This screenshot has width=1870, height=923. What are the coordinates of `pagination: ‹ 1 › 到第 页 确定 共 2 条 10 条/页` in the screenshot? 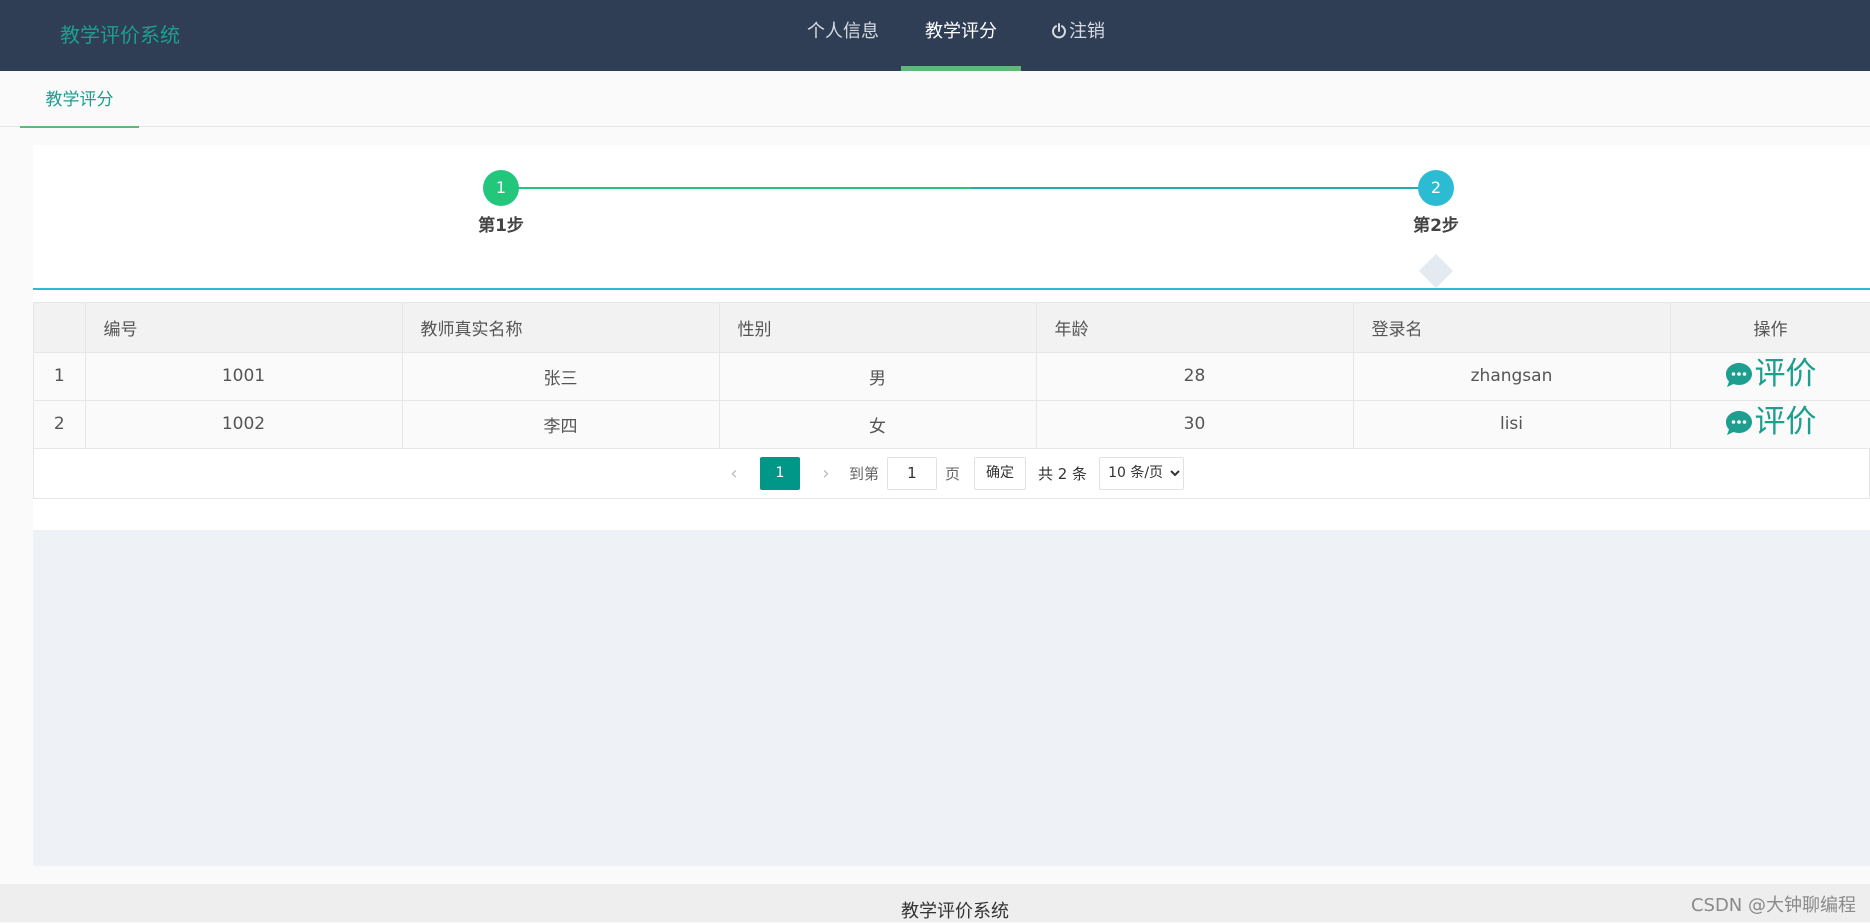 It's located at (951, 473).